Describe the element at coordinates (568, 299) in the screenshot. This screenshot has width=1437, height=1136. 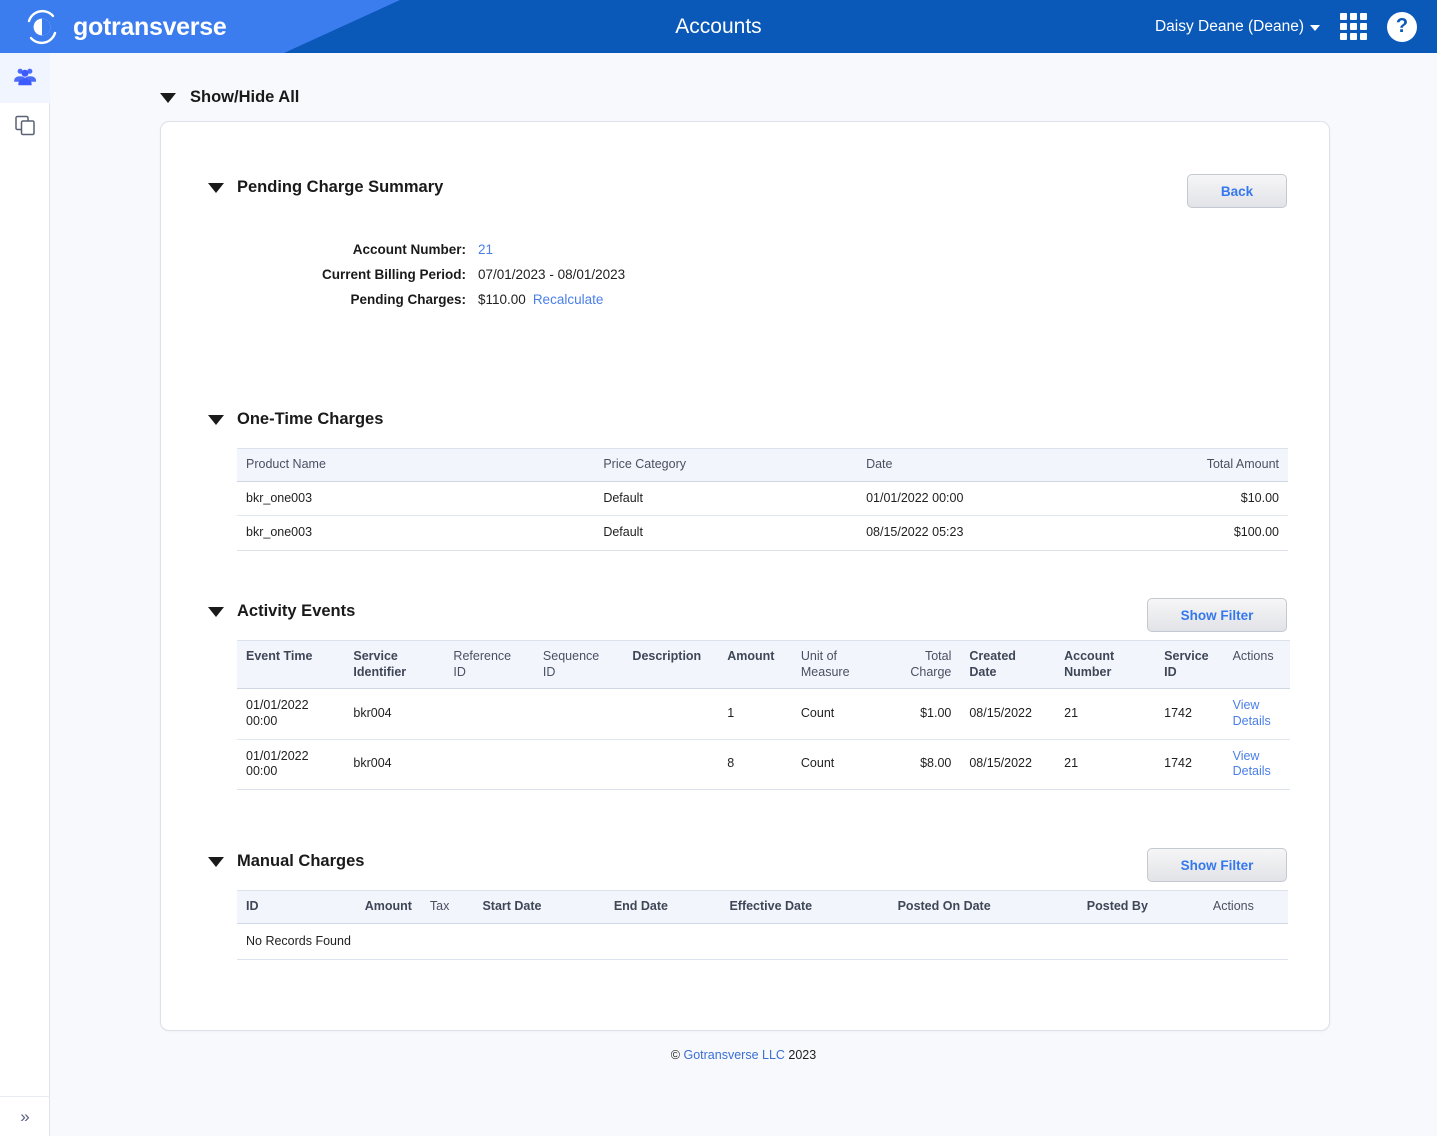
I see `recalculate-link: Recalculate` at that location.